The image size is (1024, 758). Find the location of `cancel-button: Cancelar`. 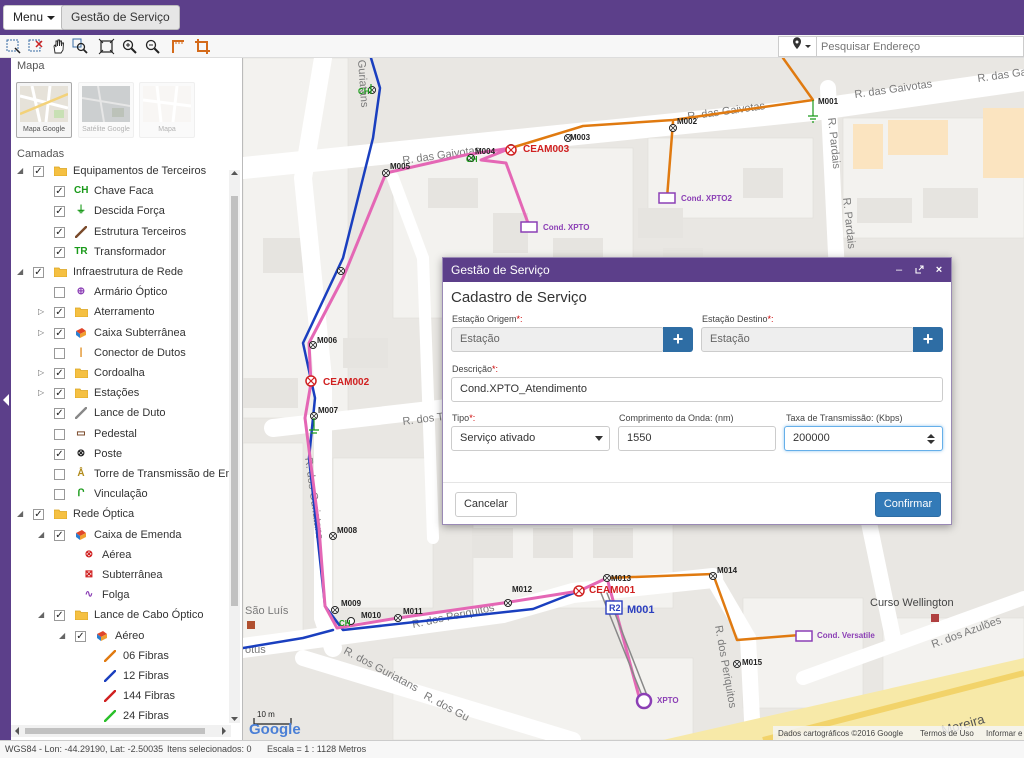

cancel-button: Cancelar is located at coordinates (486, 504).